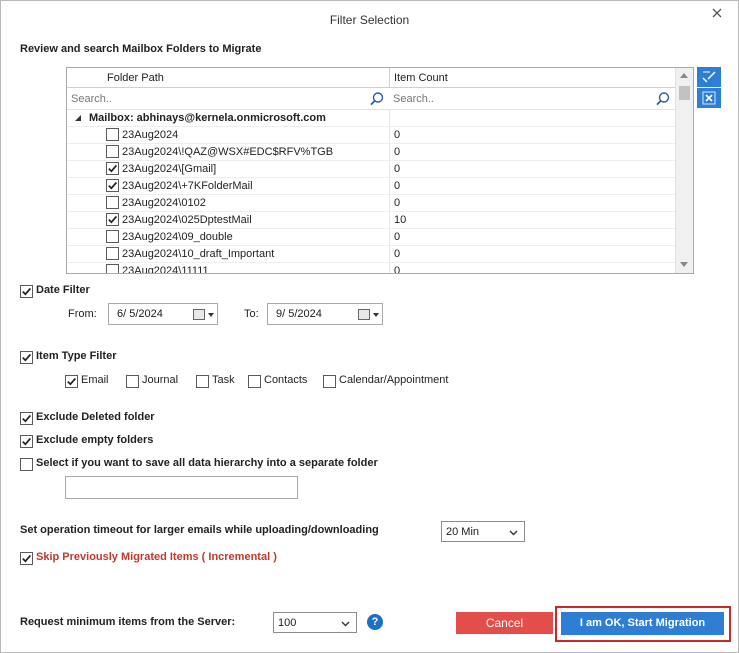  What do you see at coordinates (132, 381) in the screenshot?
I see `journal-checkbox` at bounding box center [132, 381].